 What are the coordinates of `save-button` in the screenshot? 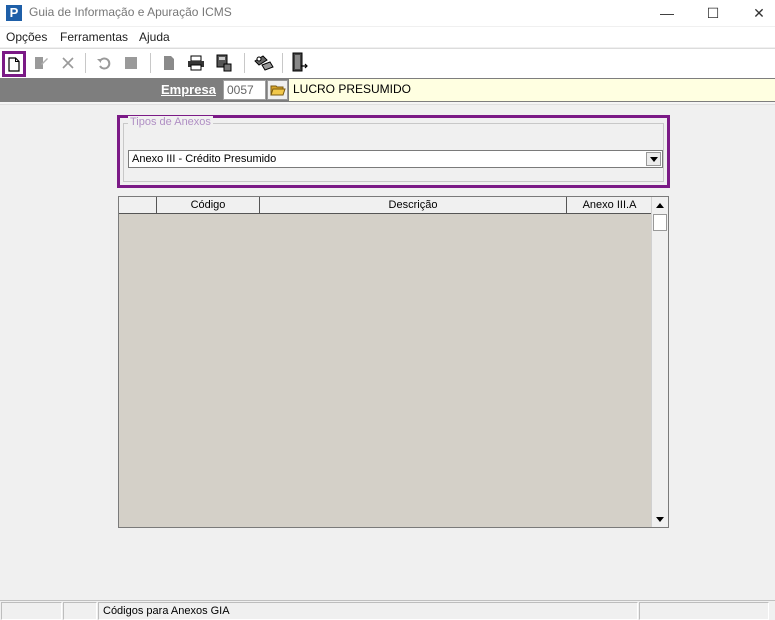 It's located at (131, 63).